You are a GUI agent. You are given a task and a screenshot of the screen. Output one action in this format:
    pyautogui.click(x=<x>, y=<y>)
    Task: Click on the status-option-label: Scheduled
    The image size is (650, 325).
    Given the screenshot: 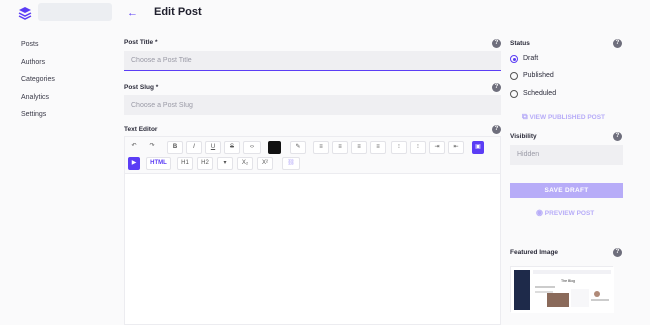 What is the action you would take?
    pyautogui.click(x=540, y=93)
    